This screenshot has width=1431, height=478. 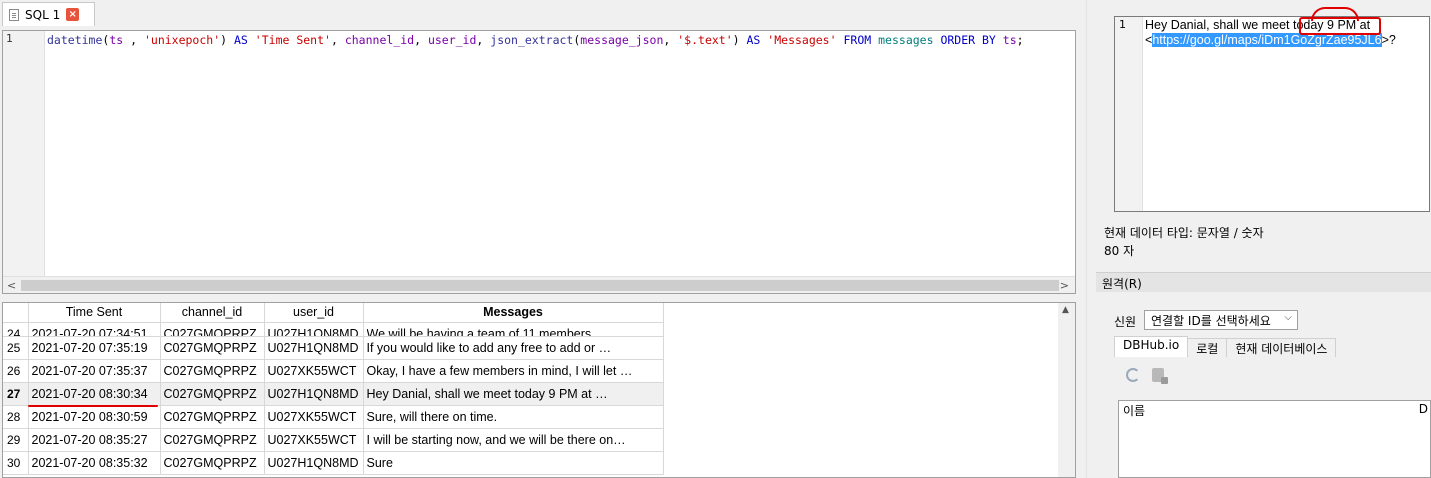 What do you see at coordinates (1147, 376) in the screenshot?
I see `remote-toolbar` at bounding box center [1147, 376].